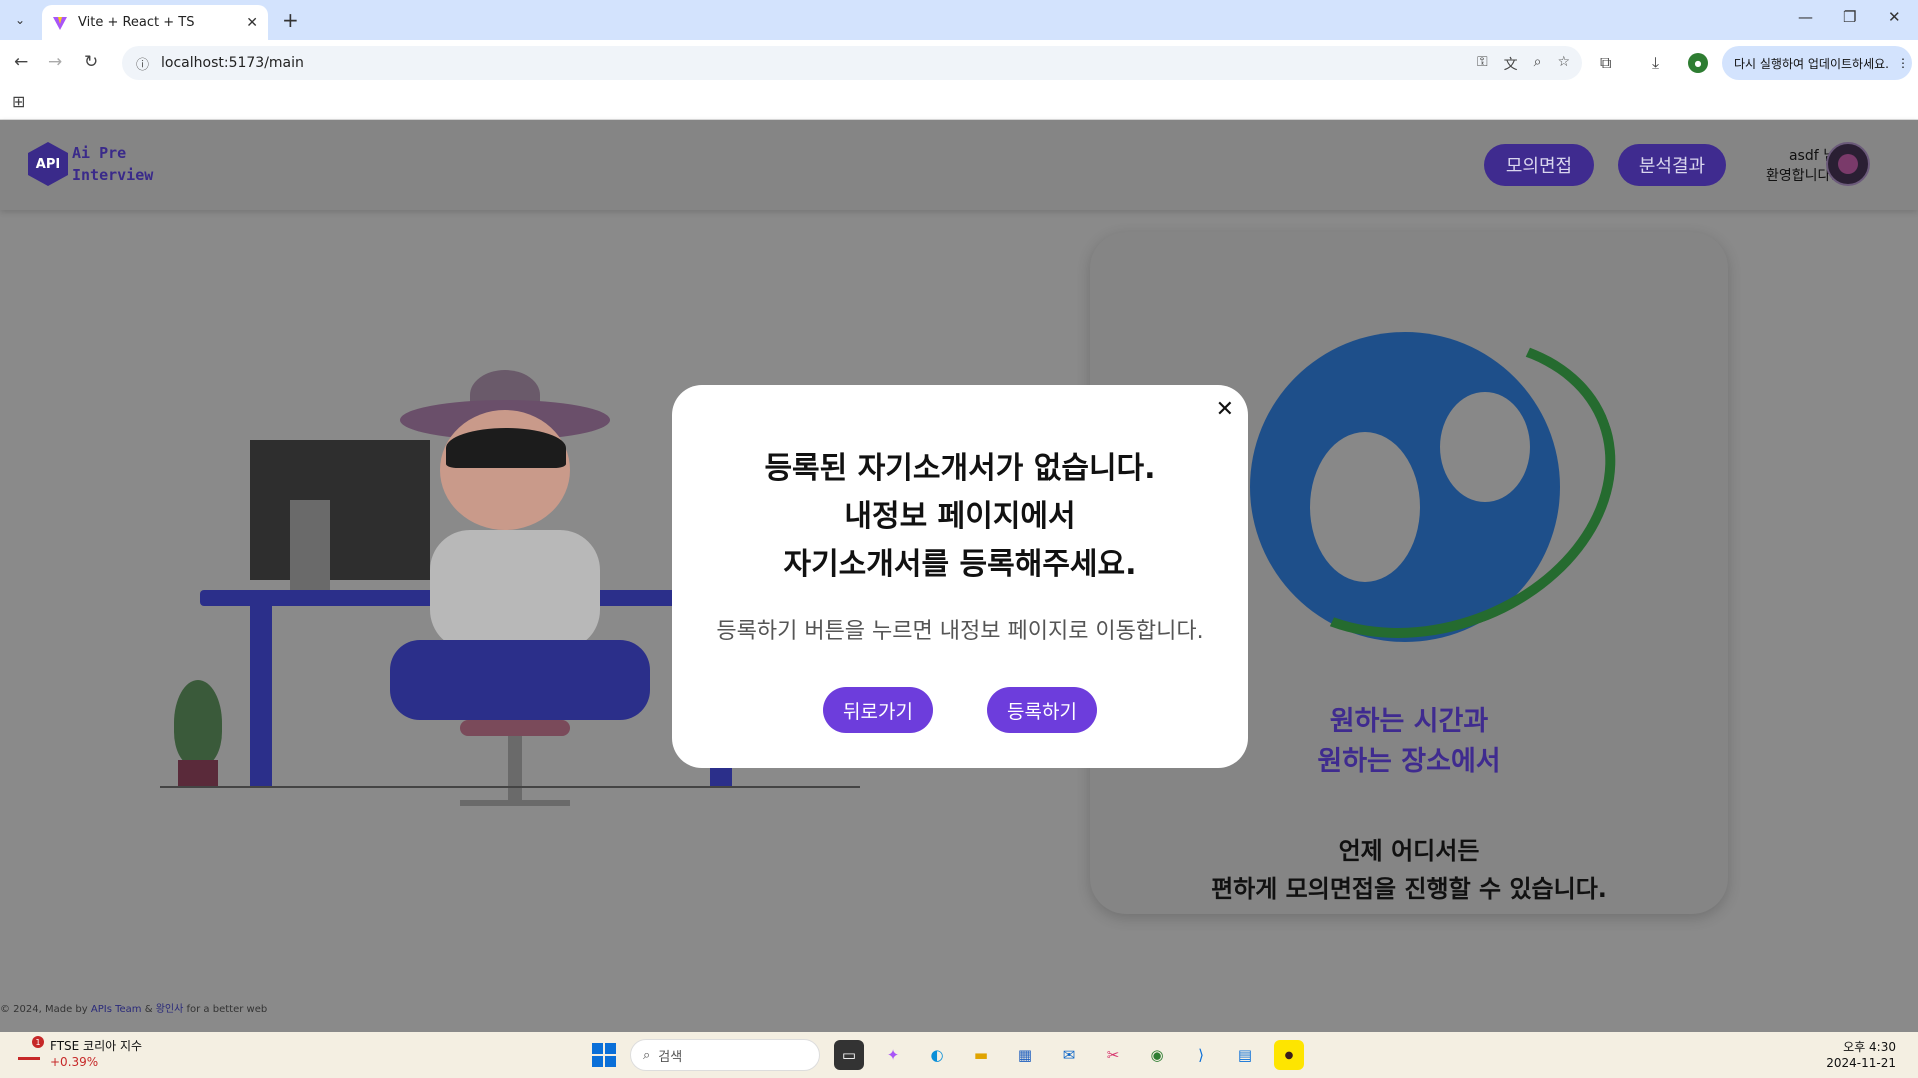  What do you see at coordinates (1812, 156) in the screenshot?
I see `user-name: asdf 님` at bounding box center [1812, 156].